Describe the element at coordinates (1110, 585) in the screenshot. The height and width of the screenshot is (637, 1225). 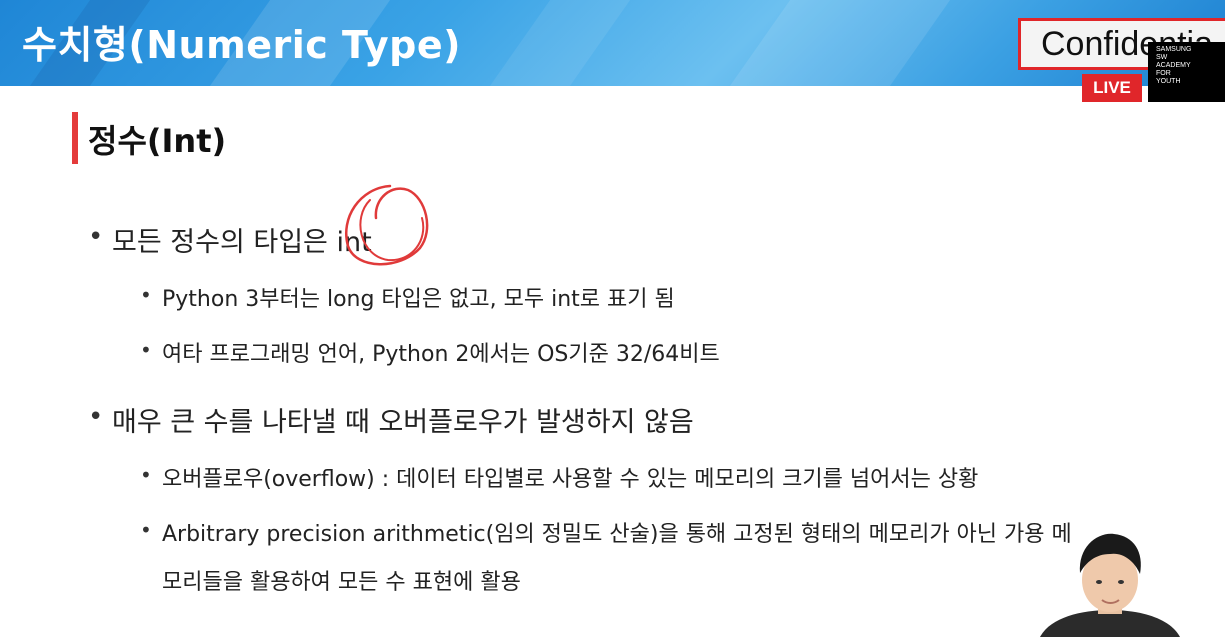
I see `presenter-video` at that location.